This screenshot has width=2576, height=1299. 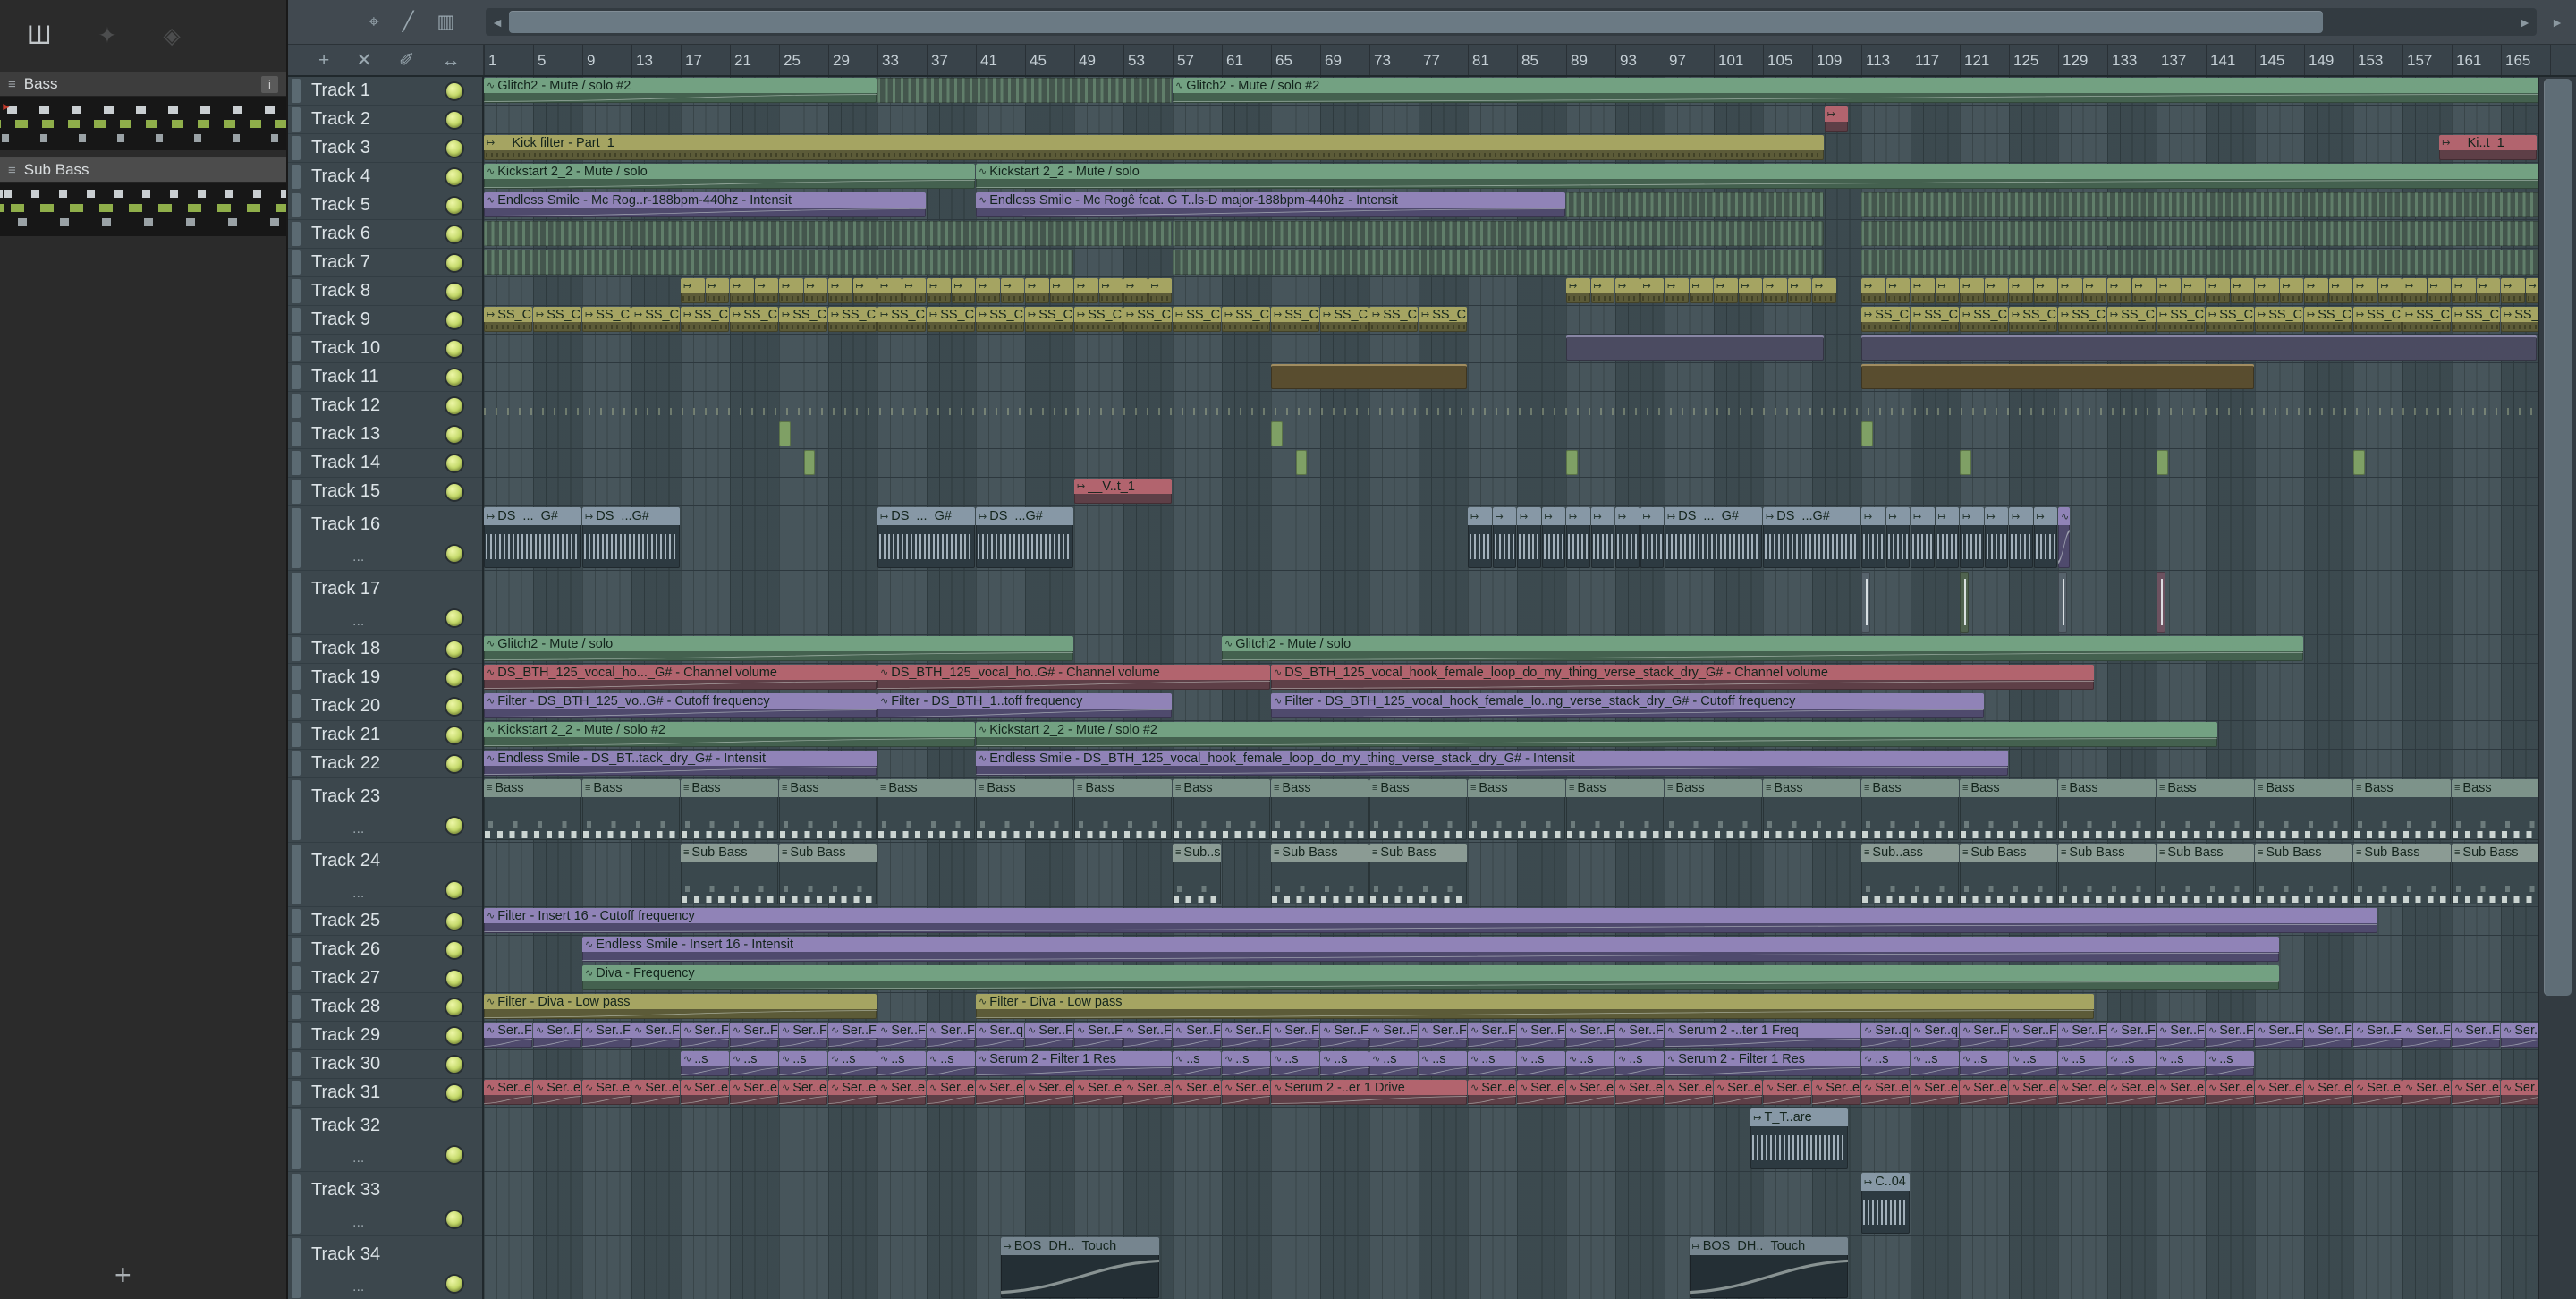 What do you see at coordinates (450, 60) in the screenshot?
I see `stretch-tool-icon: ↔` at bounding box center [450, 60].